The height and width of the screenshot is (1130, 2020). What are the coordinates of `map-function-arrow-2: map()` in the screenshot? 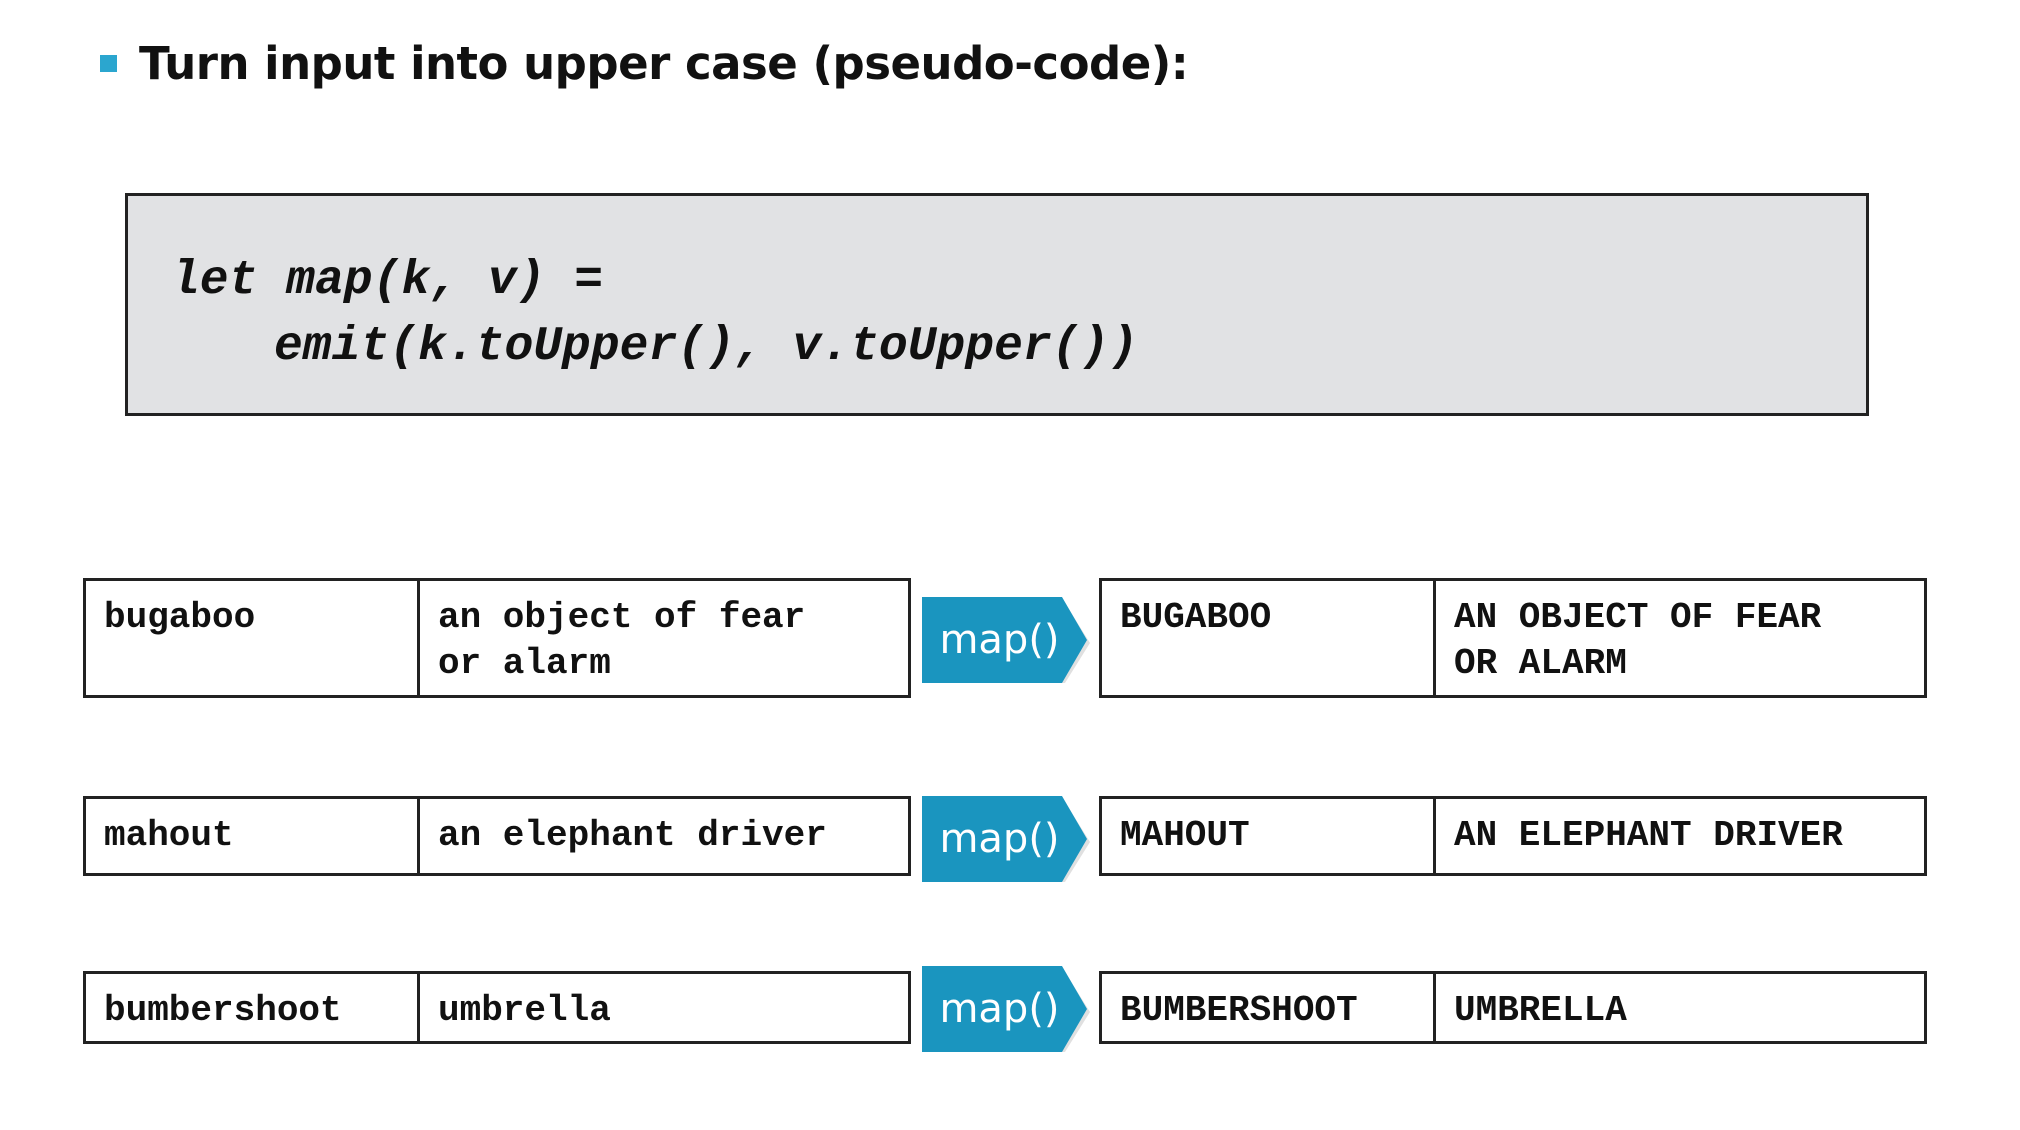 It's located at (1007, 839).